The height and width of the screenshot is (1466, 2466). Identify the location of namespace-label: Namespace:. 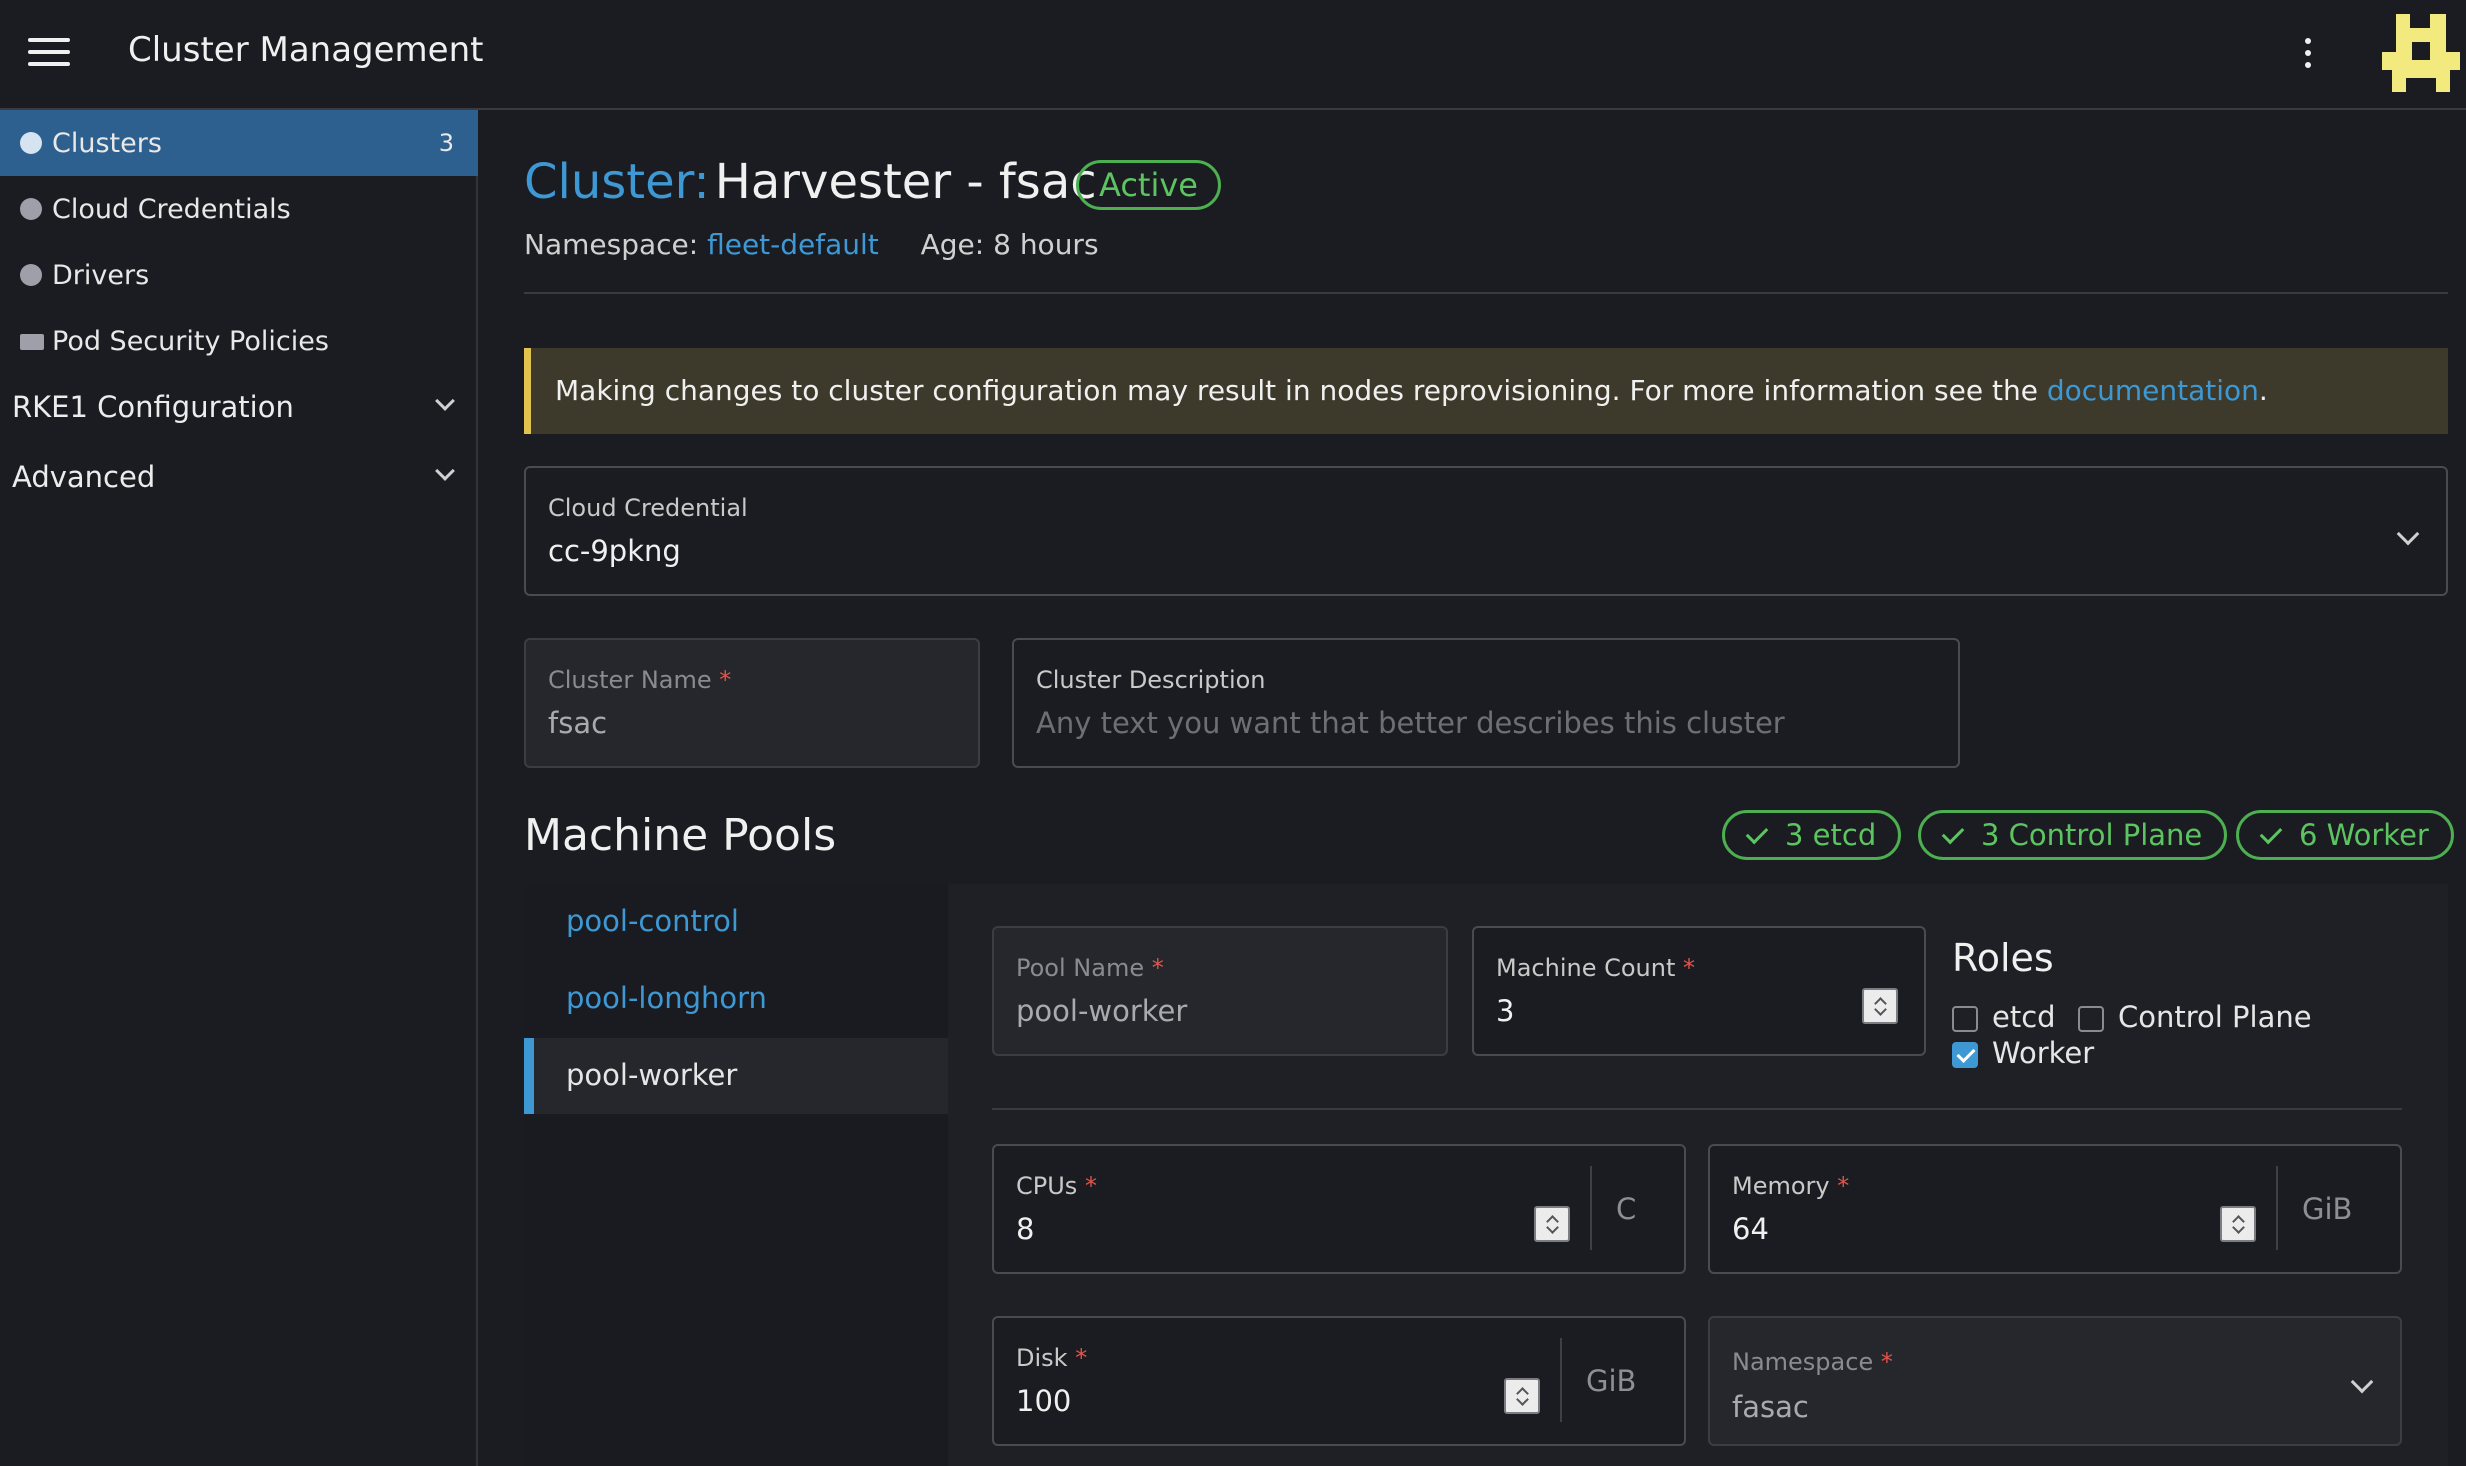
(611, 244).